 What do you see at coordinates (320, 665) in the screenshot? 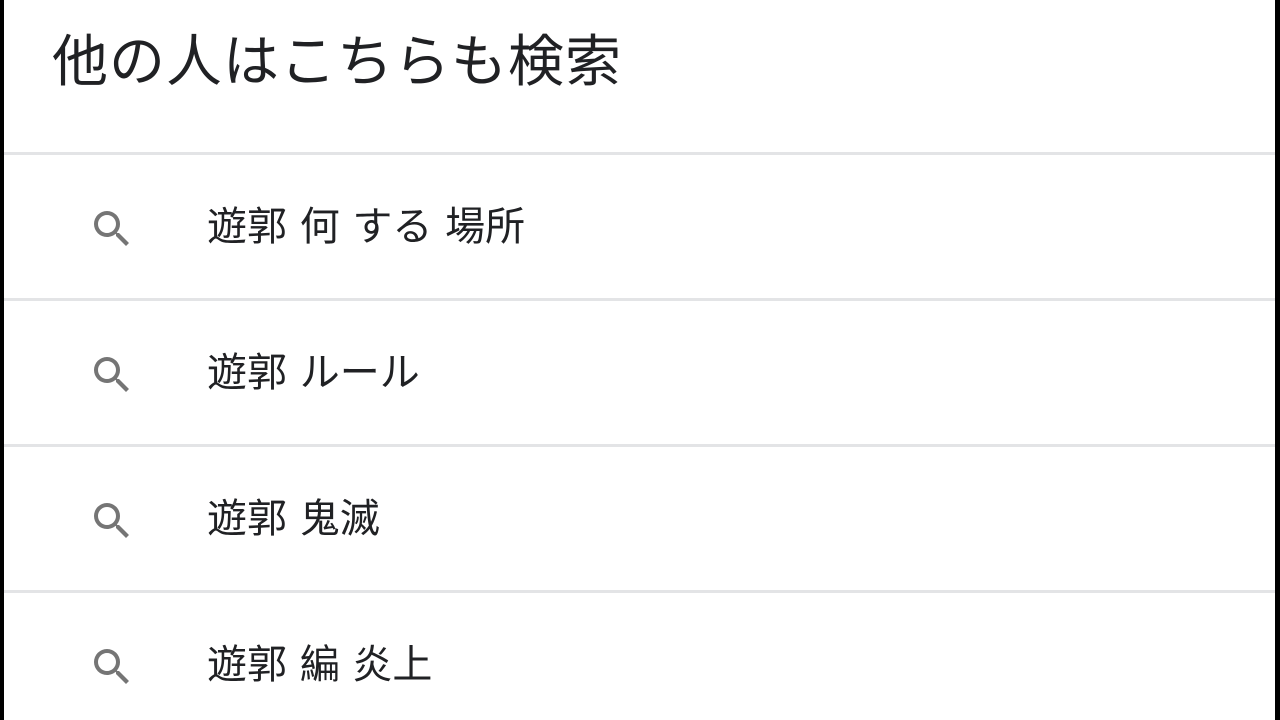
I see `suggestion-label: 遊郭 編 炎上` at bounding box center [320, 665].